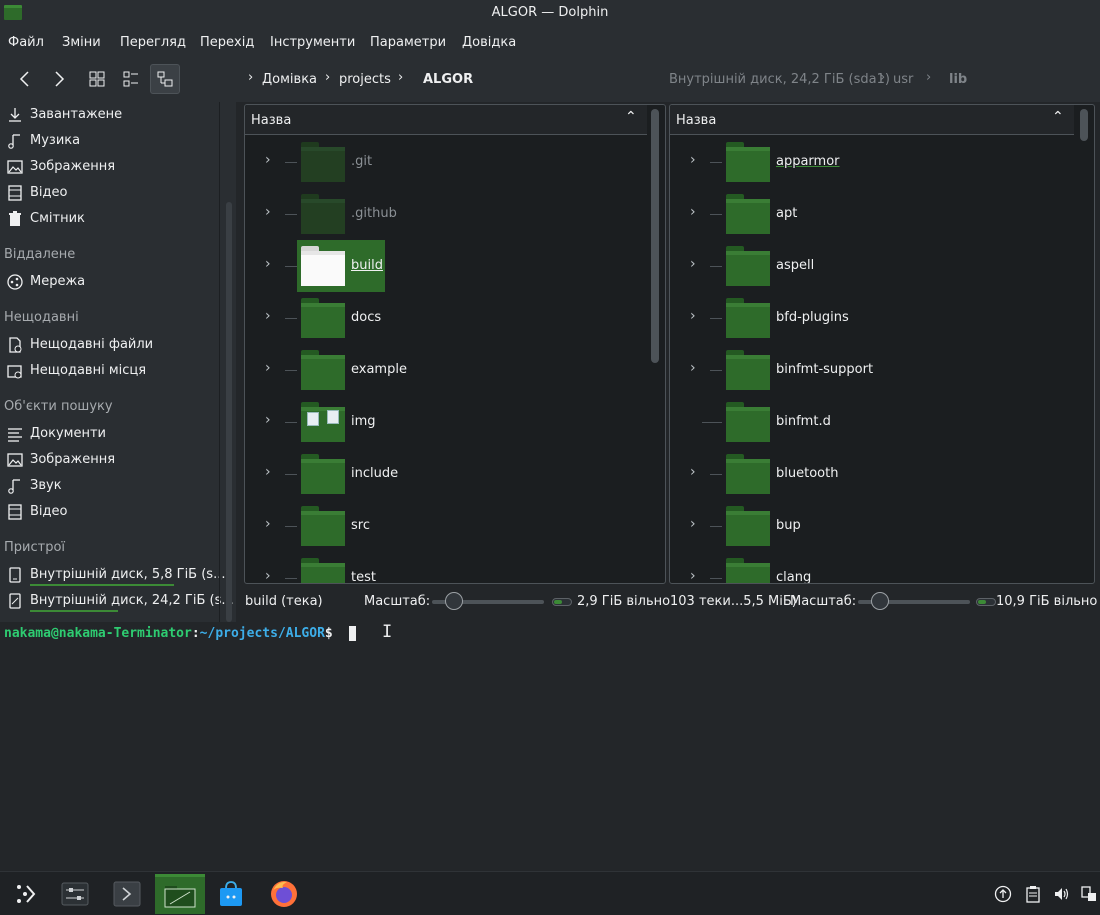 The image size is (1100, 915). Describe the element at coordinates (447, 162) in the screenshot. I see `file-row: › .git` at that location.